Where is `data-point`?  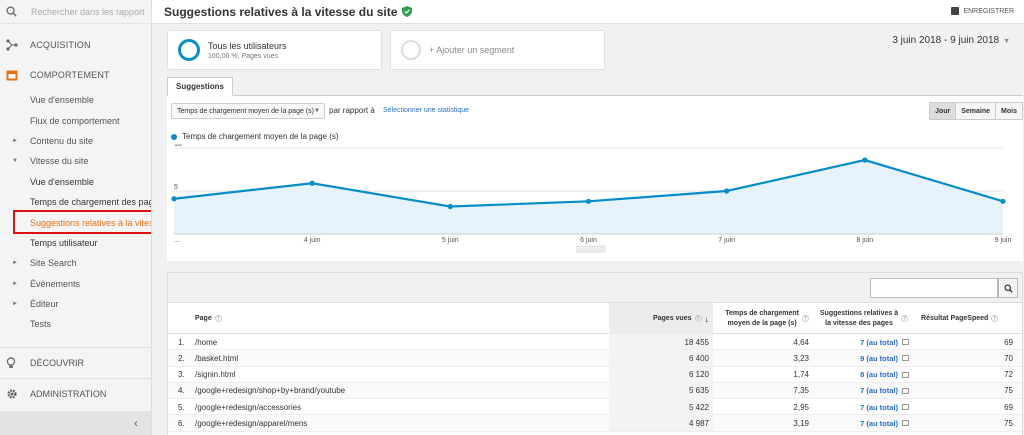
data-point is located at coordinates (450, 206).